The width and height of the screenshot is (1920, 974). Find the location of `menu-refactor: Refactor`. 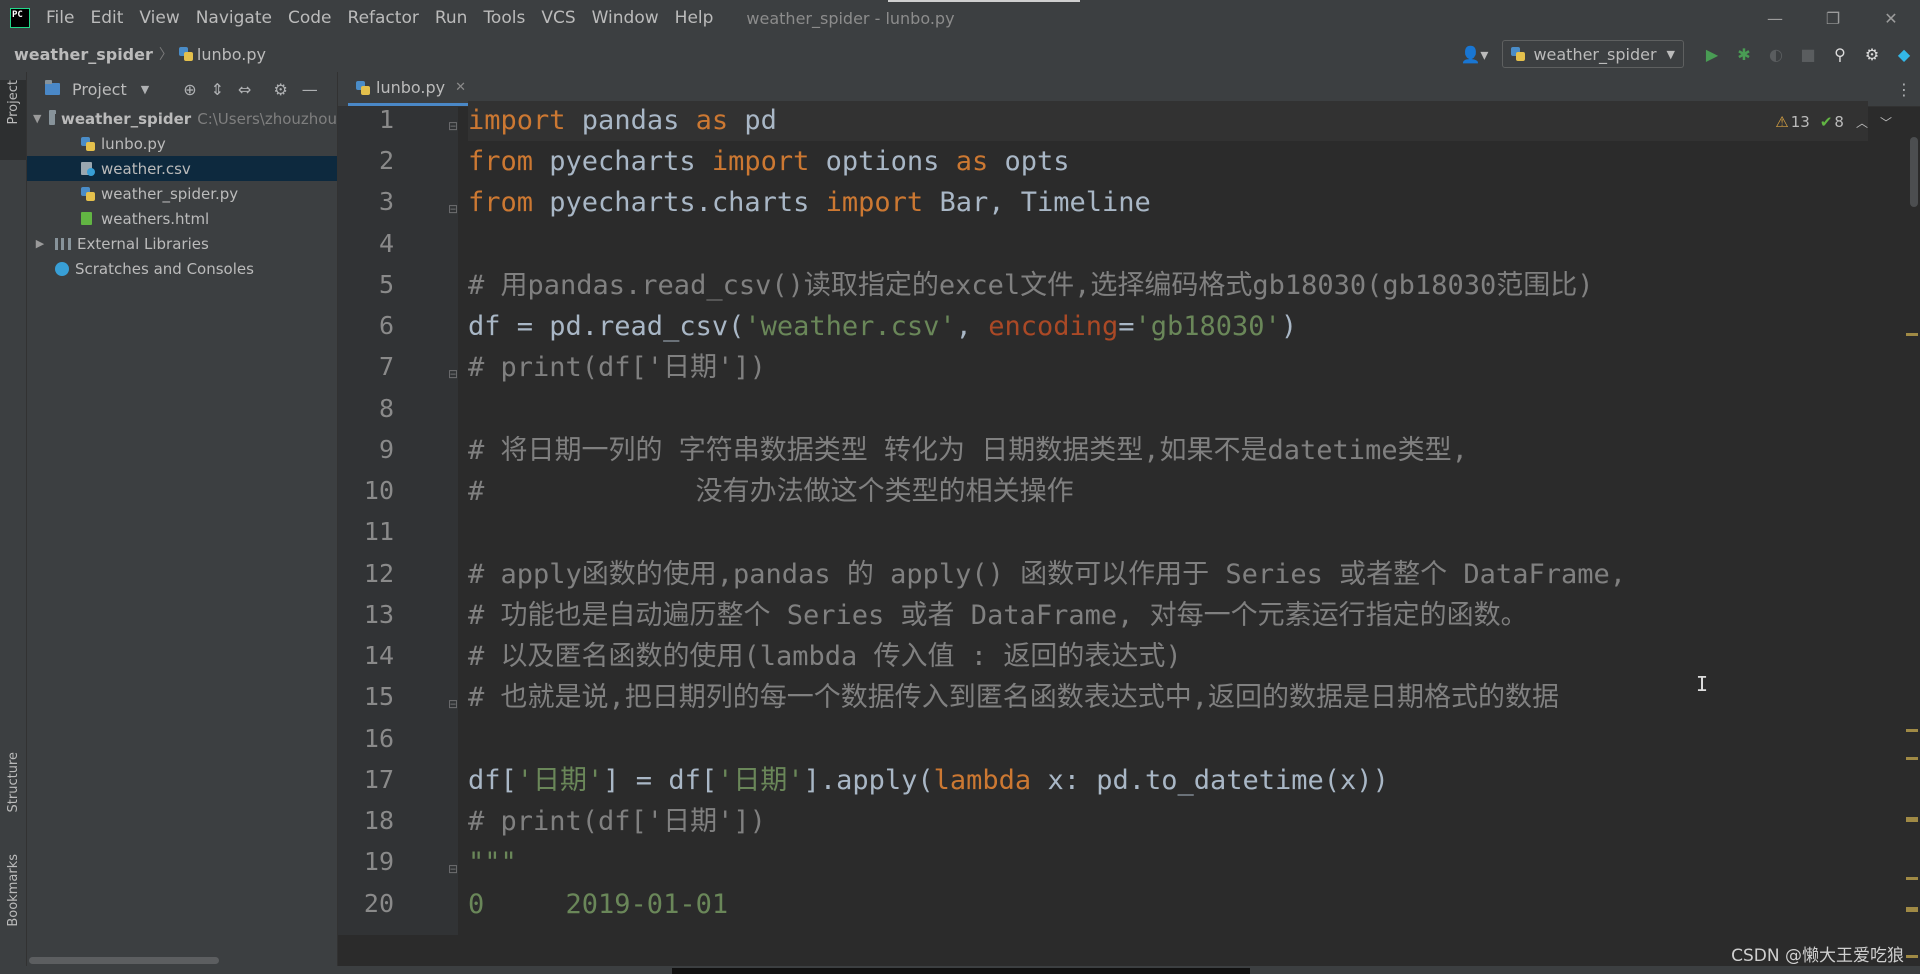

menu-refactor: Refactor is located at coordinates (383, 18).